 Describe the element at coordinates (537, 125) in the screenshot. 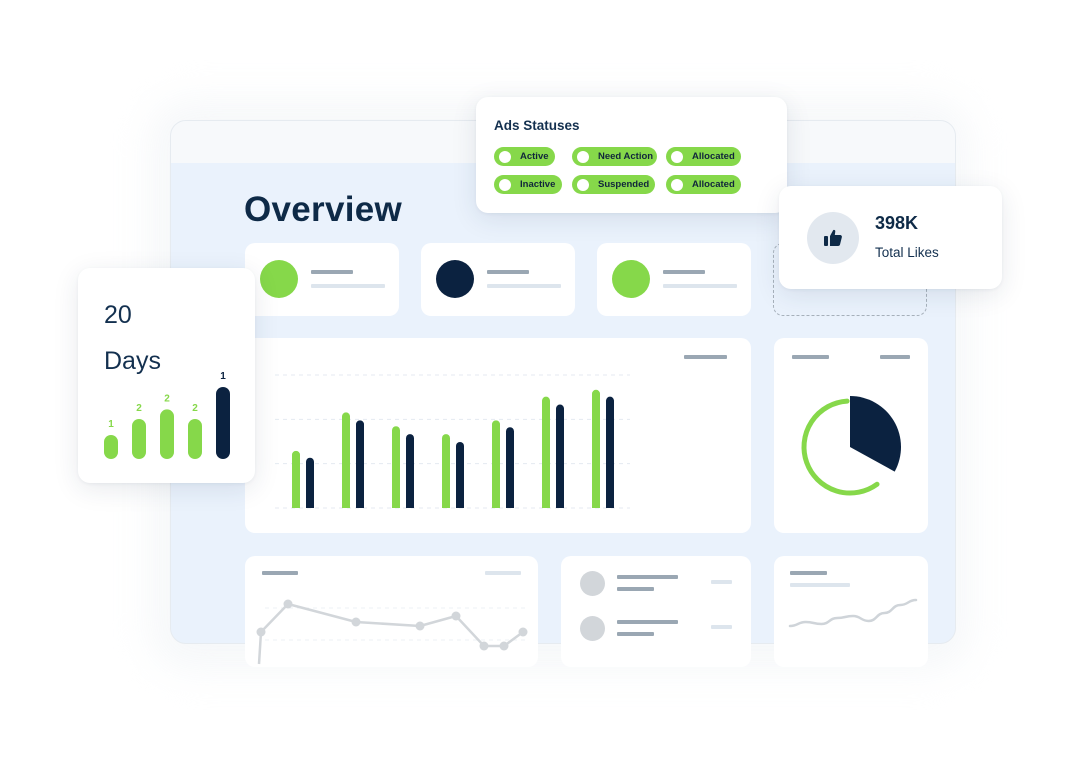

I see `ads-statuses-title: Ads Statuses` at that location.